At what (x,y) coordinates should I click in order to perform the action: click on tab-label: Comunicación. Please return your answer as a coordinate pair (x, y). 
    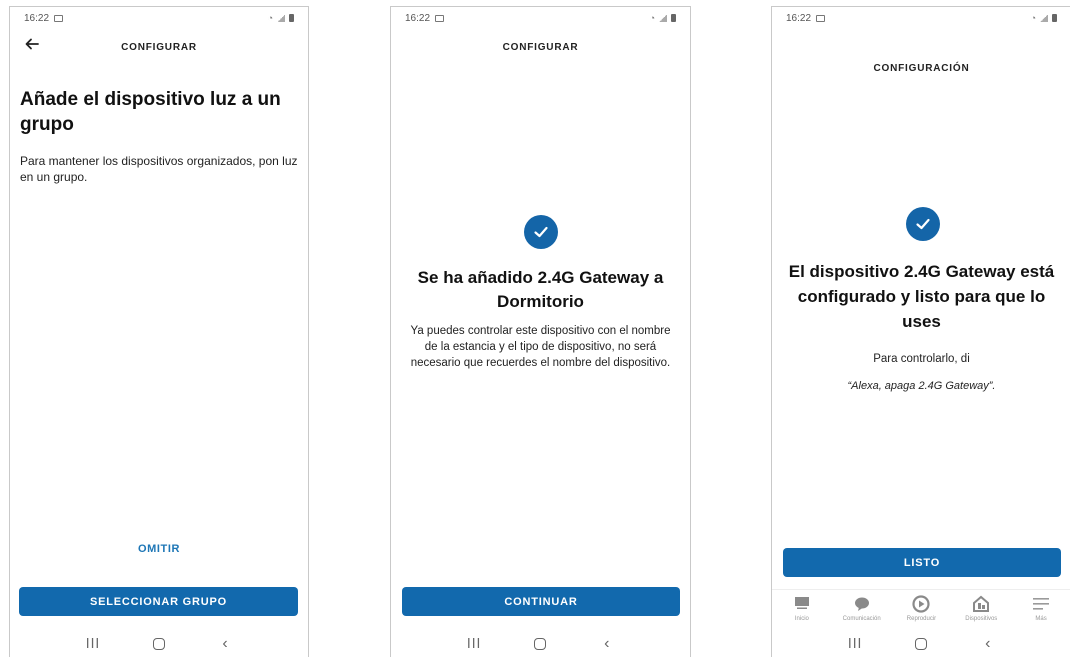
    Looking at the image, I should click on (861, 619).